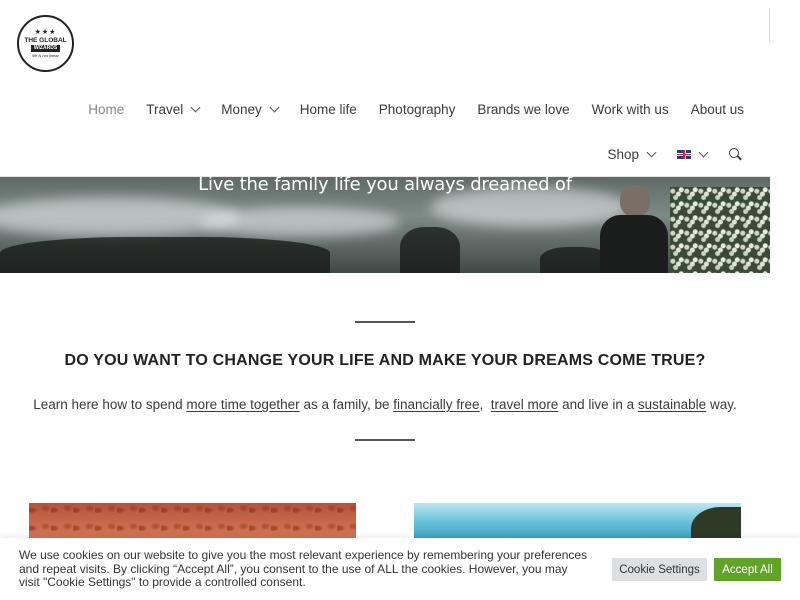 The height and width of the screenshot is (600, 800). I want to click on nav-item-shop: Shop, so click(632, 154).